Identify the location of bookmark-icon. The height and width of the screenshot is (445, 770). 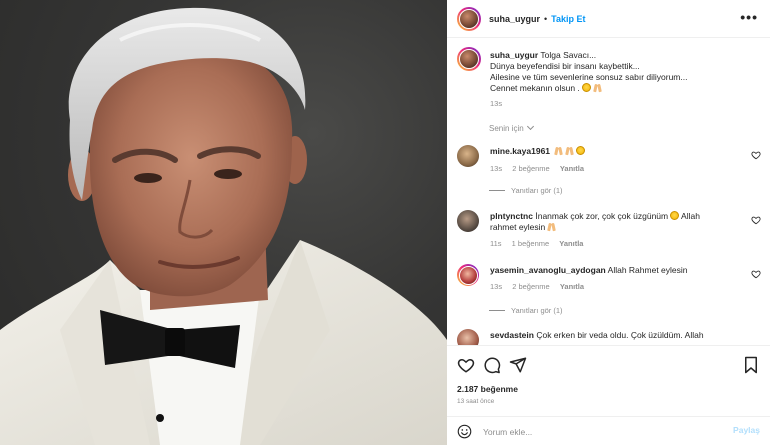
(751, 365).